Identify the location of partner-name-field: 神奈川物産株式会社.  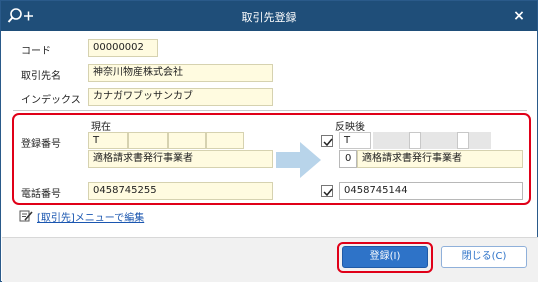
(180, 73).